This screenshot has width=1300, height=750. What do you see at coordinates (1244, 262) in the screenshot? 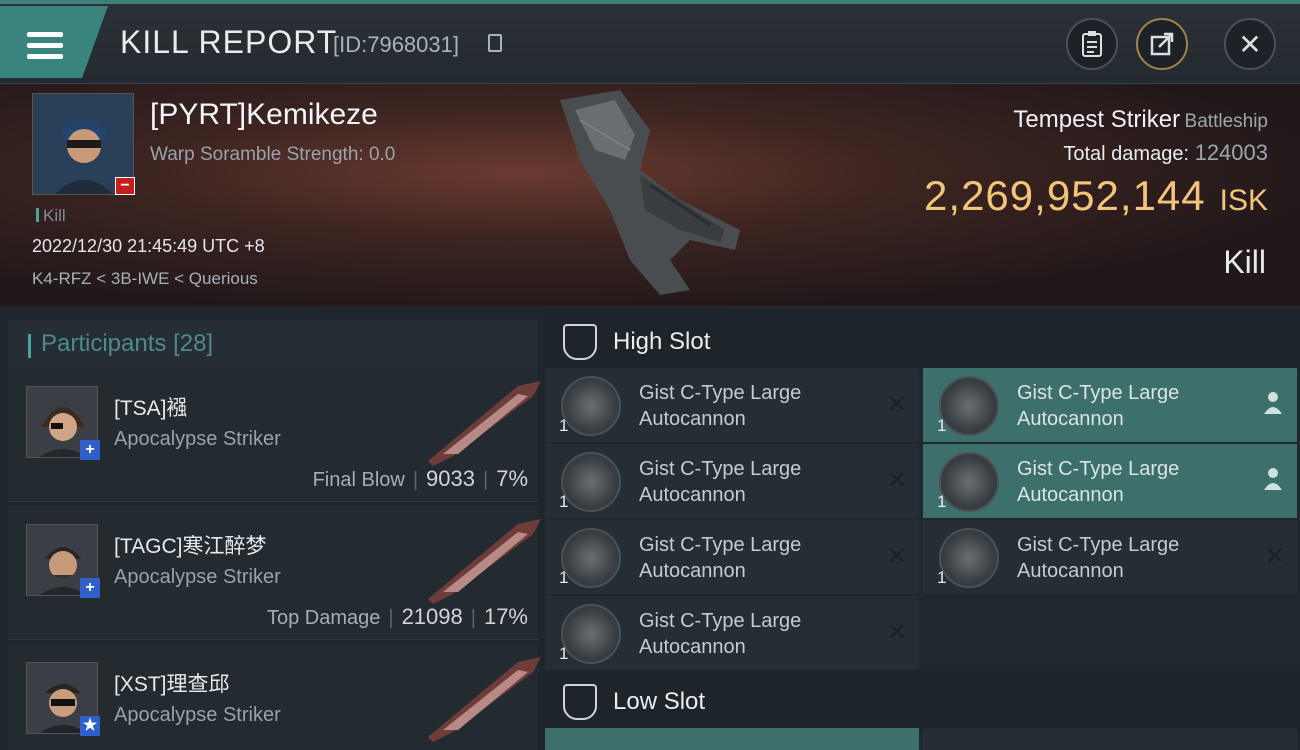
I see `kill-result: Kill` at bounding box center [1244, 262].